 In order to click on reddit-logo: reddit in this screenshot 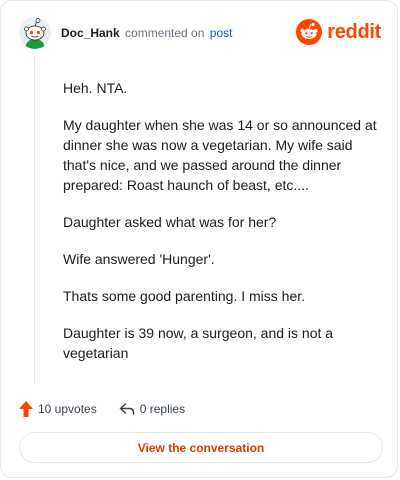, I will do `click(338, 32)`.